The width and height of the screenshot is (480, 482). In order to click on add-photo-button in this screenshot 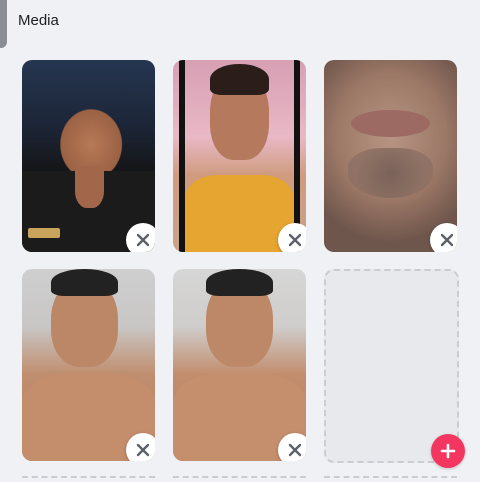, I will do `click(448, 451)`.